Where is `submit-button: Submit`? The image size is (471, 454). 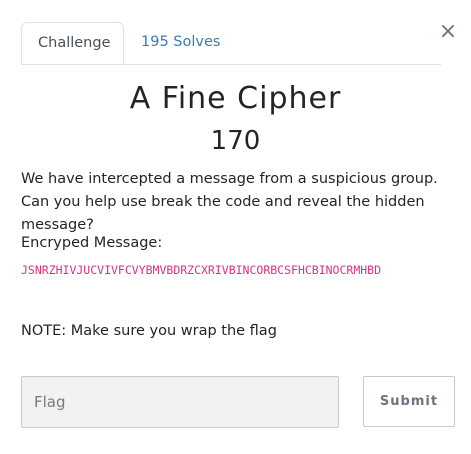
submit-button: Submit is located at coordinates (409, 401).